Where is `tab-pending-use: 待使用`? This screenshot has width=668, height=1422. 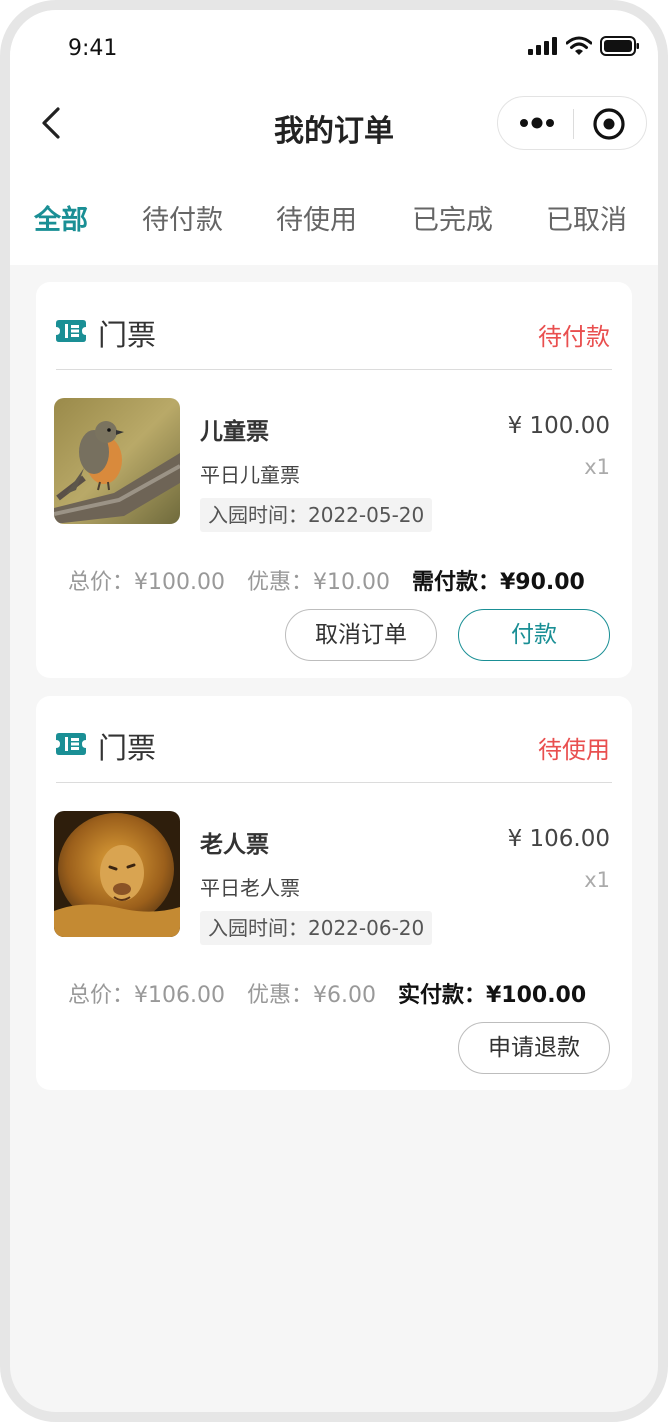
tab-pending-use: 待使用 is located at coordinates (316, 217).